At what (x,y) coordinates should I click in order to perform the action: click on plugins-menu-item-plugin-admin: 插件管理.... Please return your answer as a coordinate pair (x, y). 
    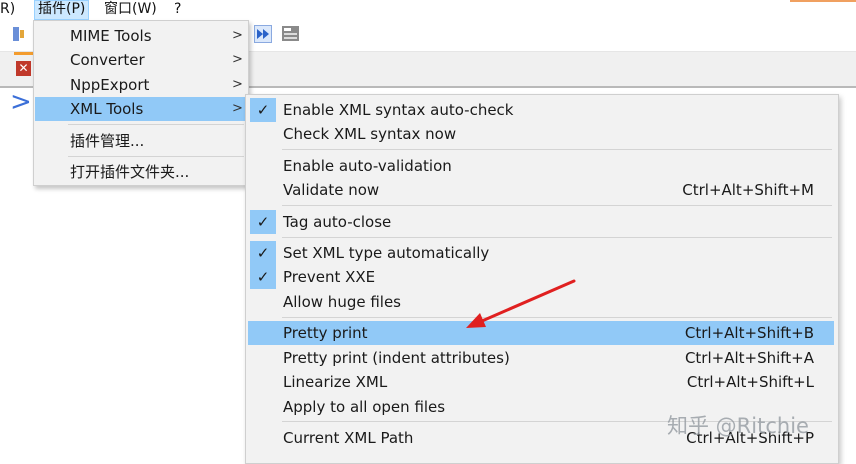
    Looking at the image, I should click on (141, 141).